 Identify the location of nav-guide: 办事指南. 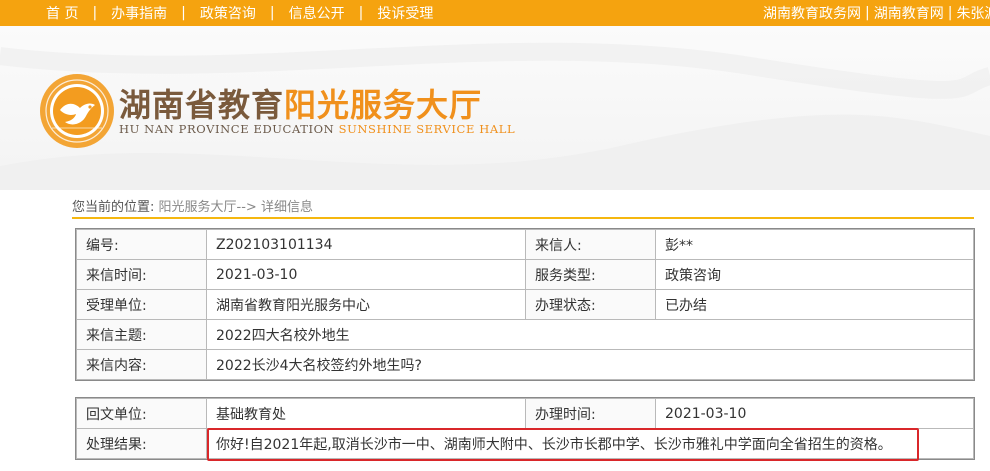
(139, 13).